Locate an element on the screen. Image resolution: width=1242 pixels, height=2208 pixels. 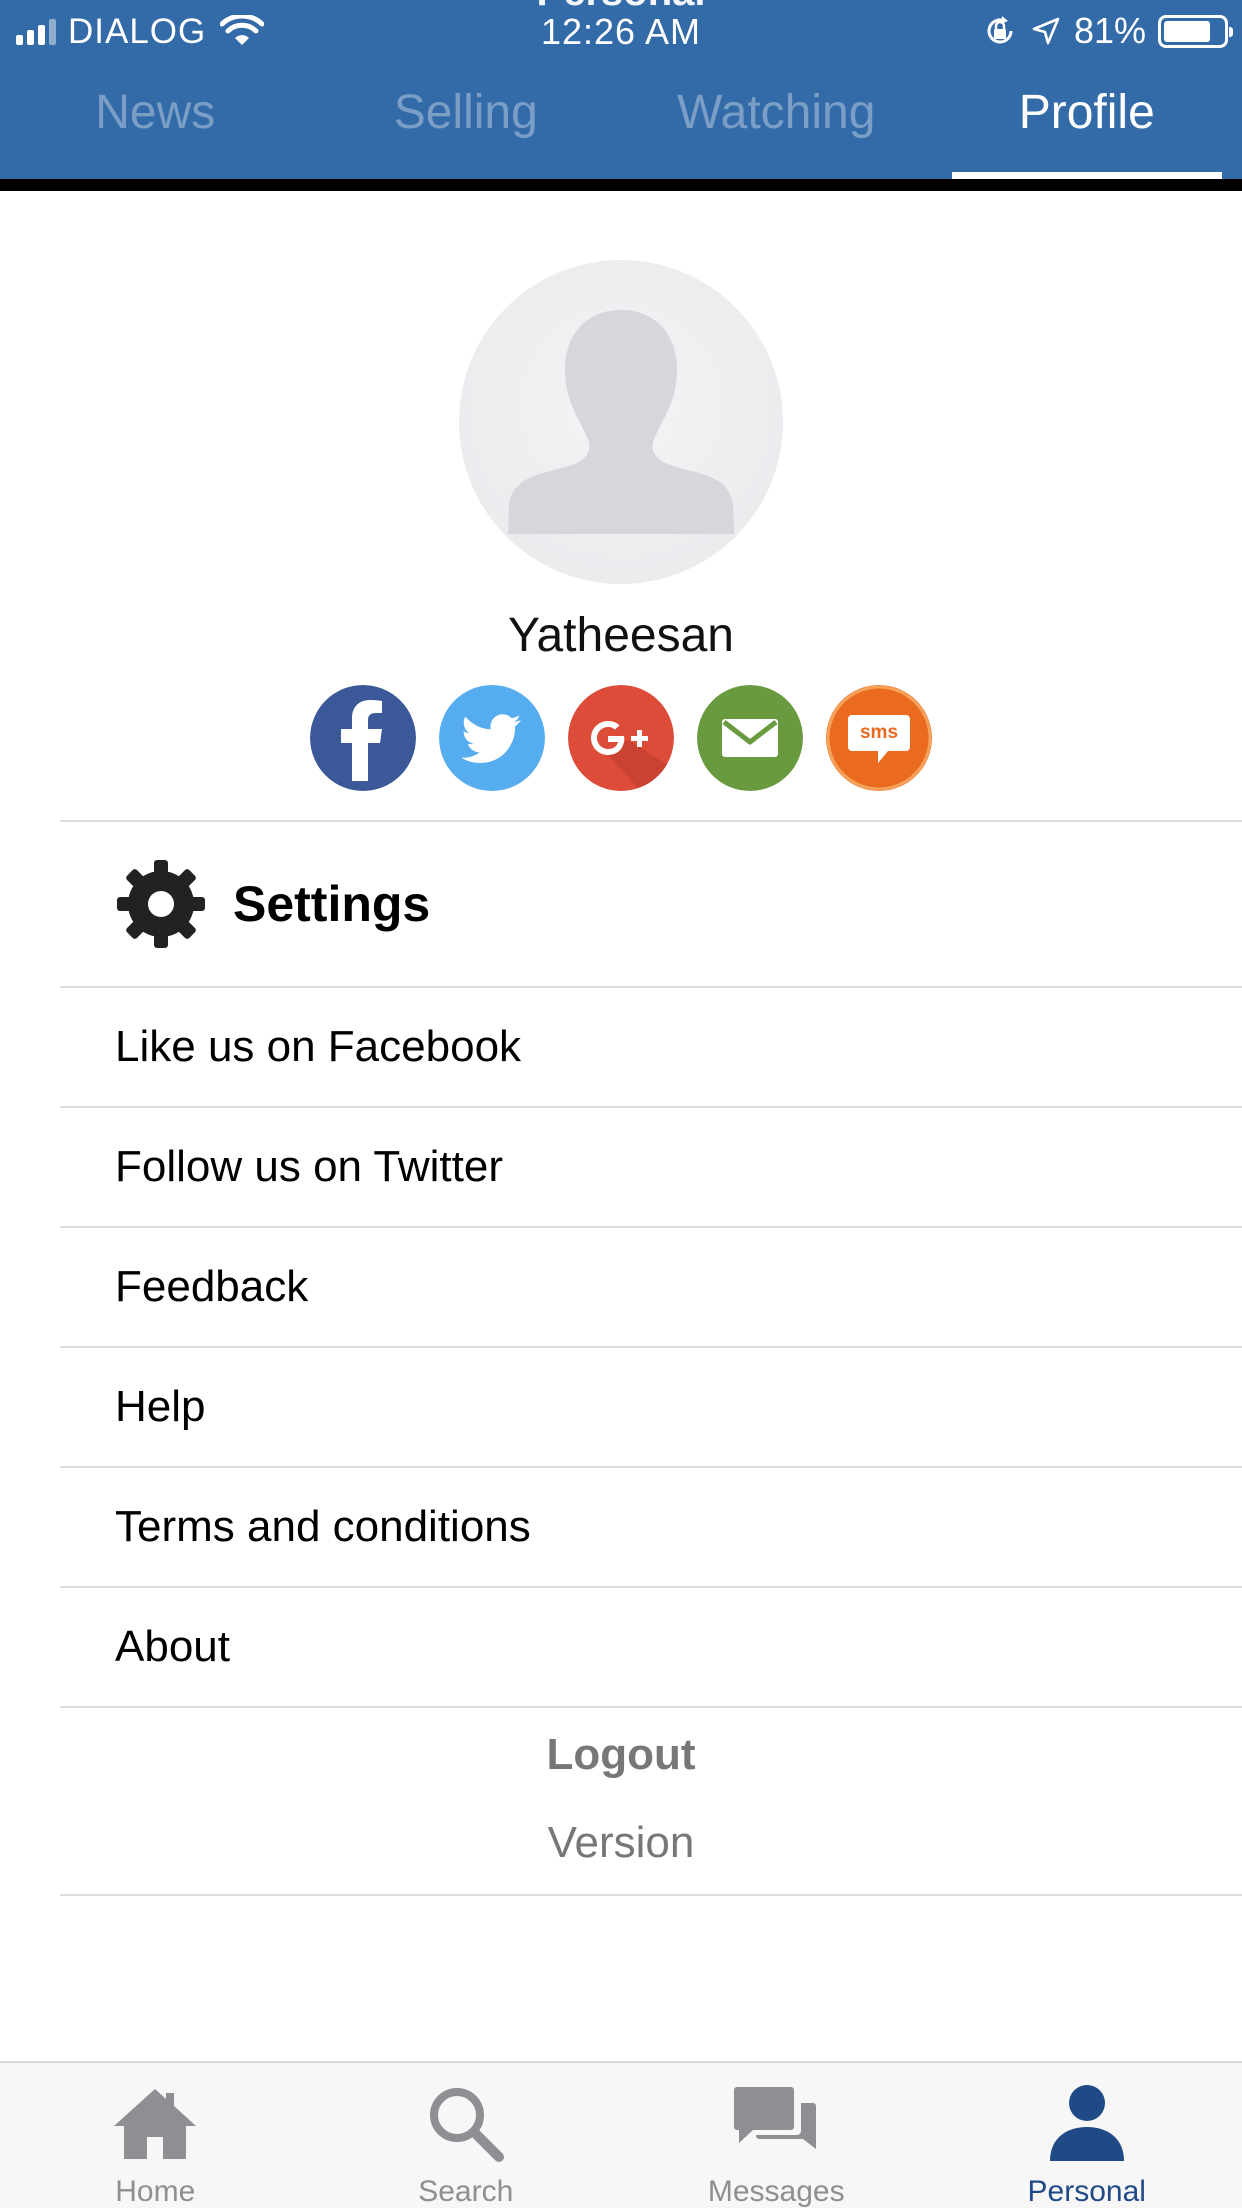
menu-item-label: Like us on Facebook is located at coordinates (318, 1046).